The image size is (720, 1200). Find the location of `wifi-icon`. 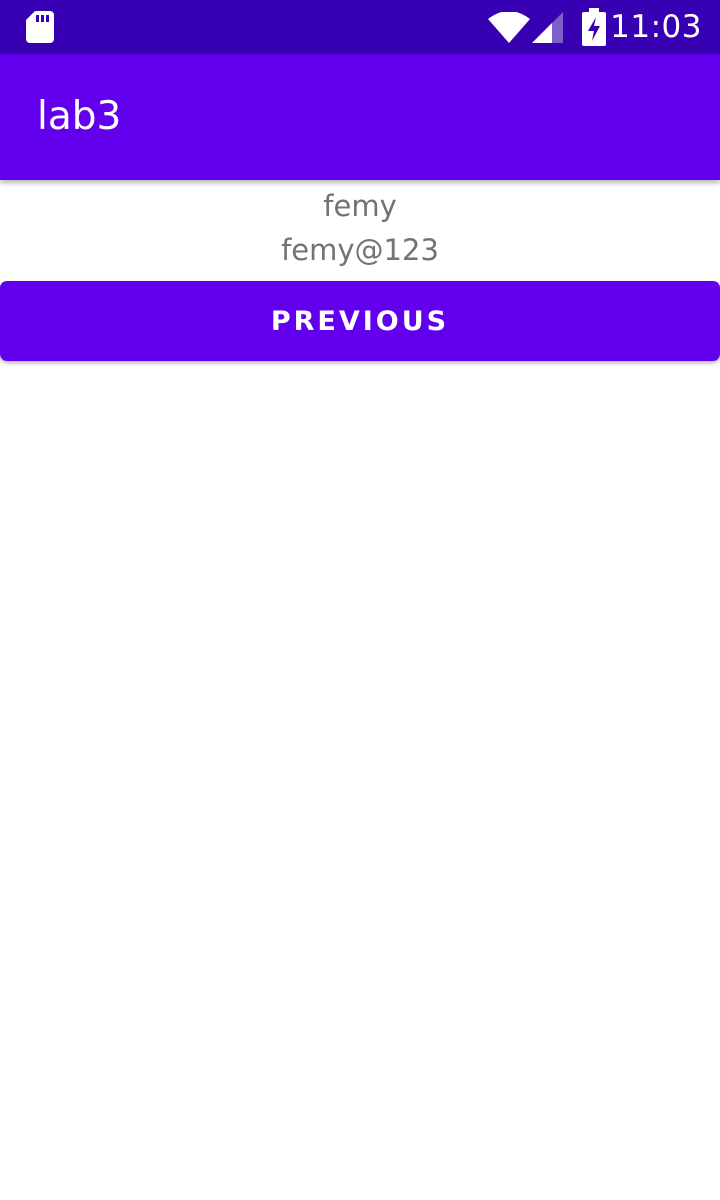

wifi-icon is located at coordinates (509, 27).